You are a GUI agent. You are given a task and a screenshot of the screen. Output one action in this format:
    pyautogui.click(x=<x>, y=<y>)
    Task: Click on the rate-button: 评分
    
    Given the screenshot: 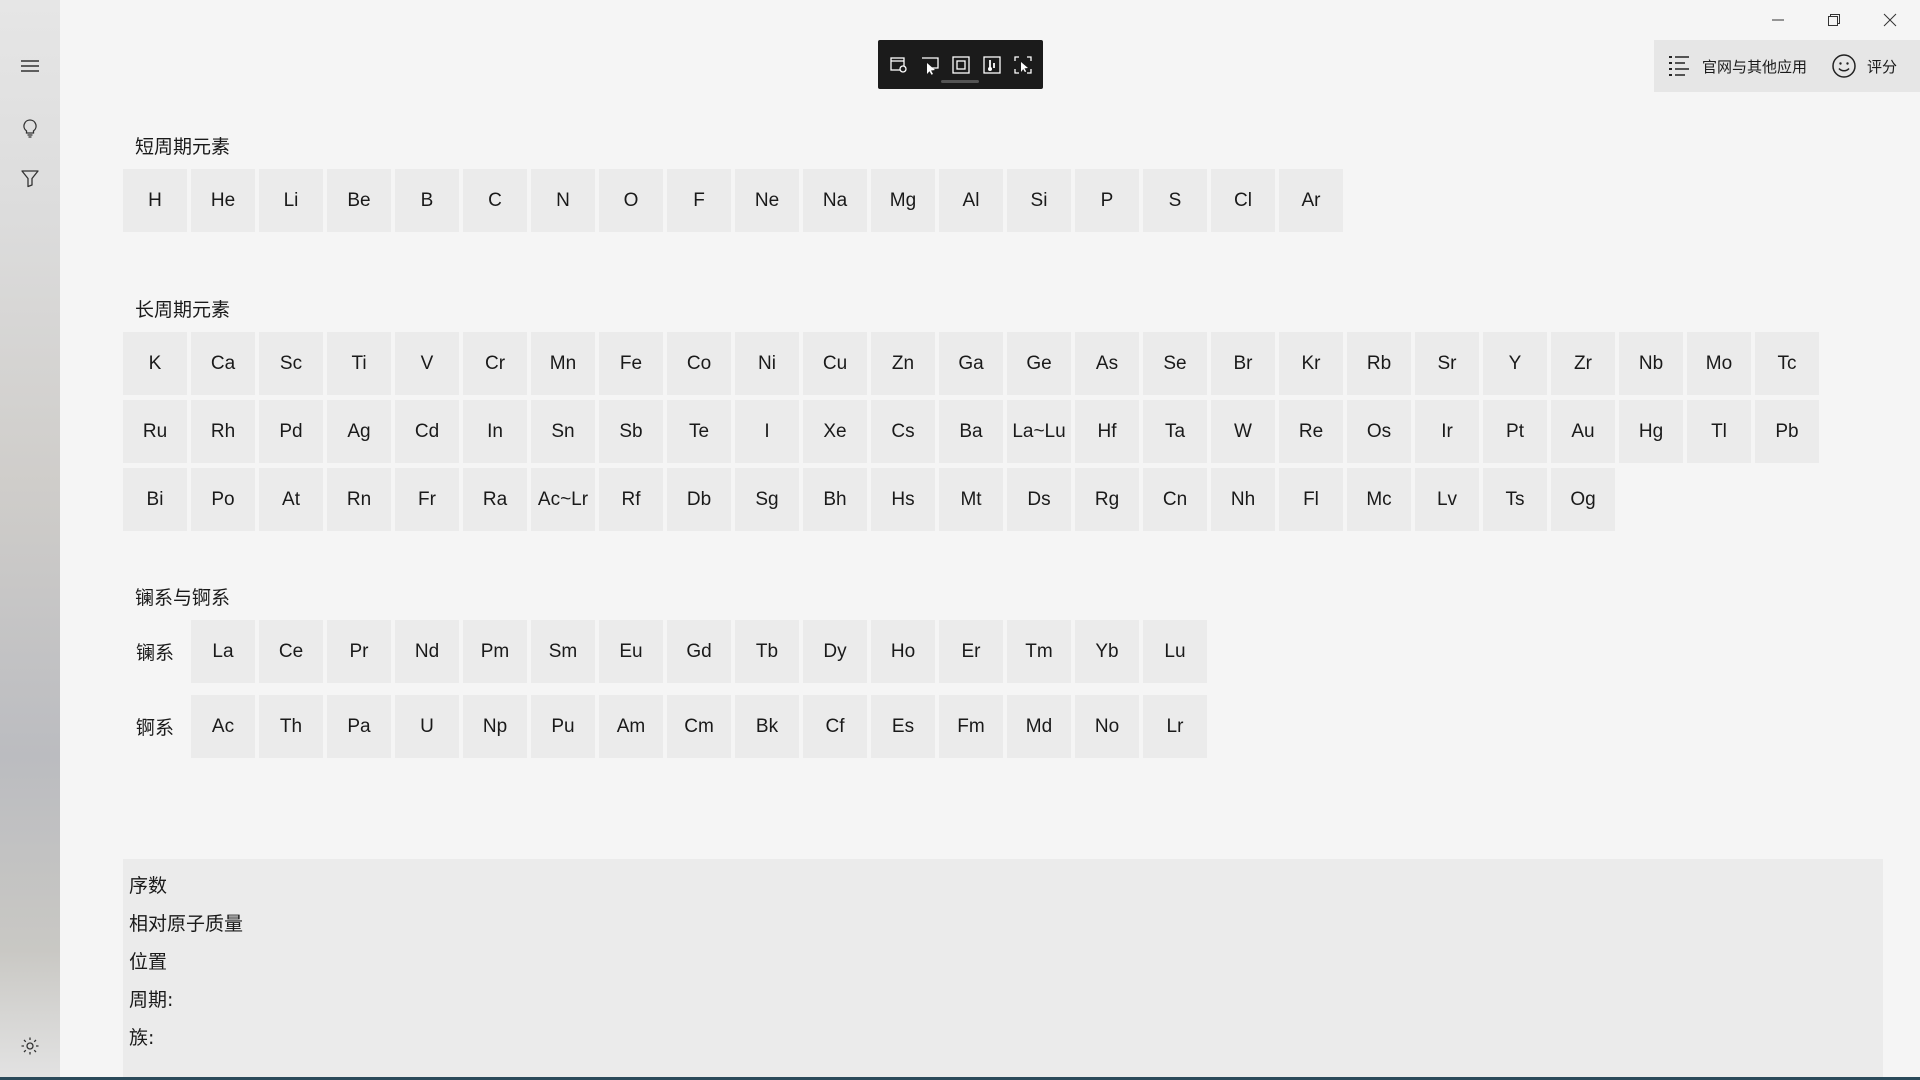 What is the action you would take?
    pyautogui.click(x=1864, y=66)
    